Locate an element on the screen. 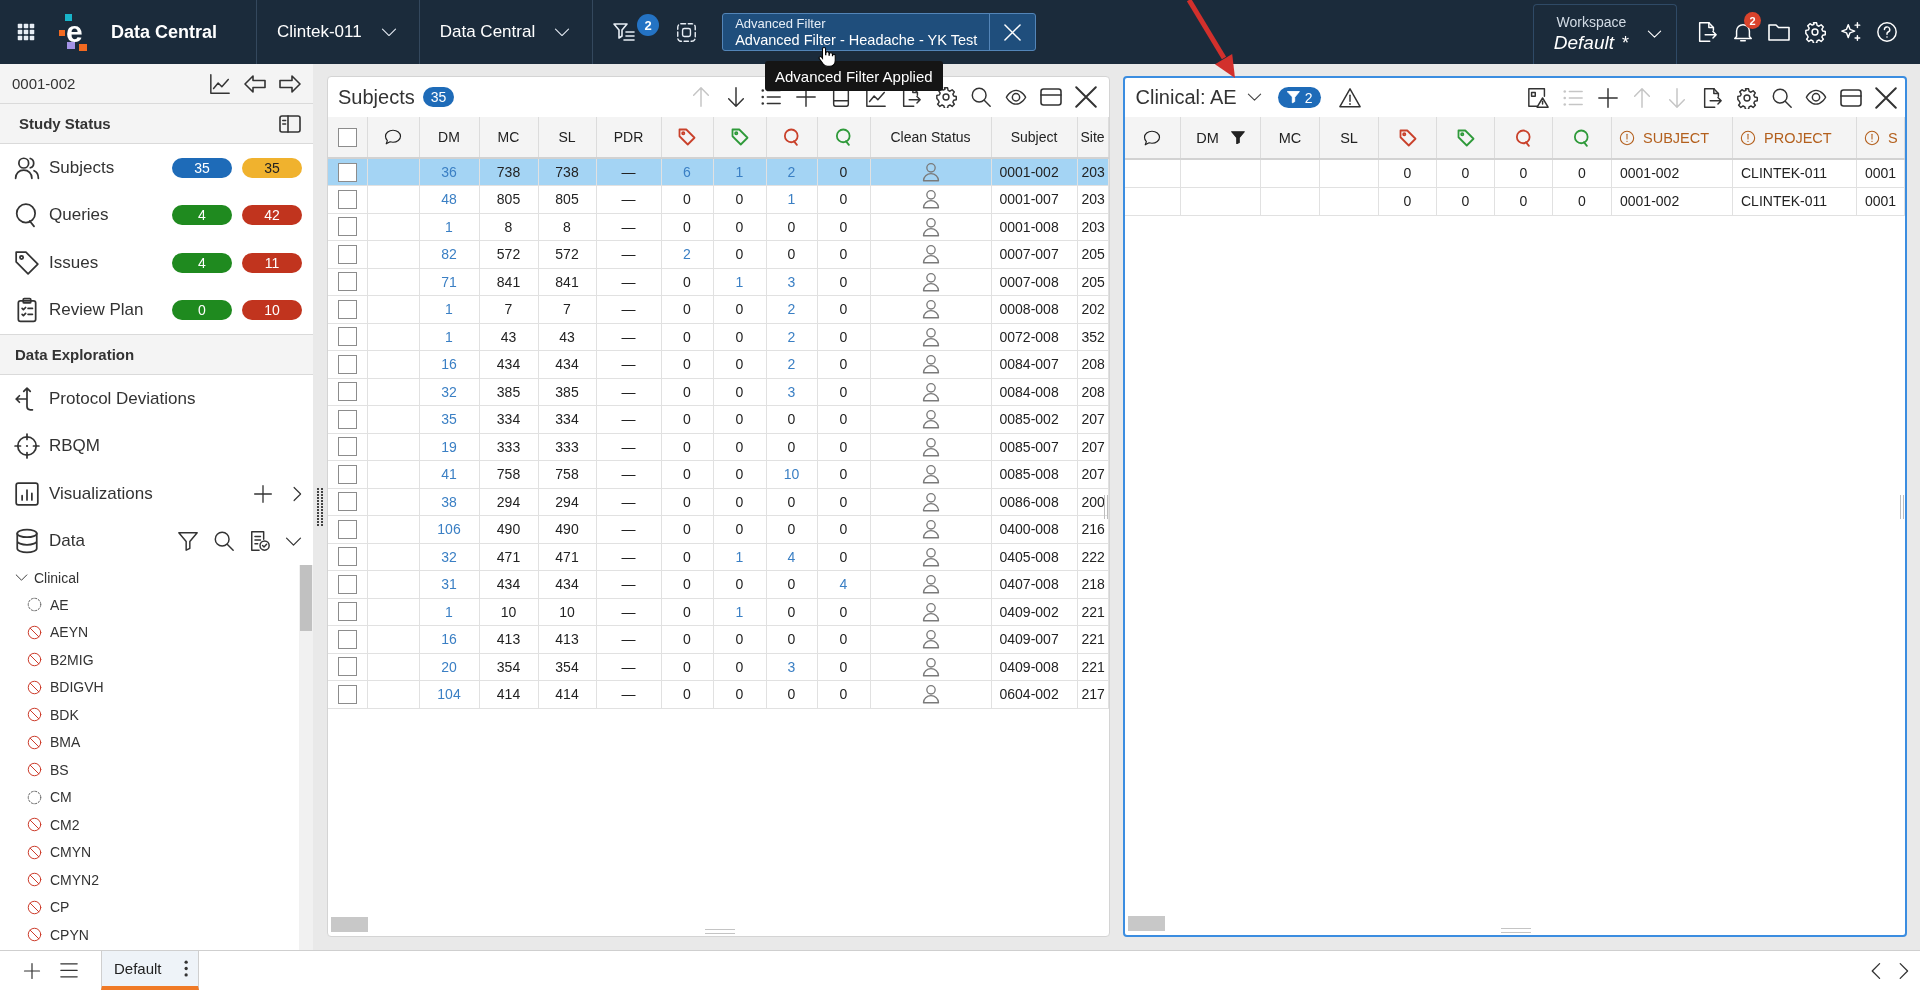 The width and height of the screenshot is (1920, 990). count-link: 20 is located at coordinates (449, 666).